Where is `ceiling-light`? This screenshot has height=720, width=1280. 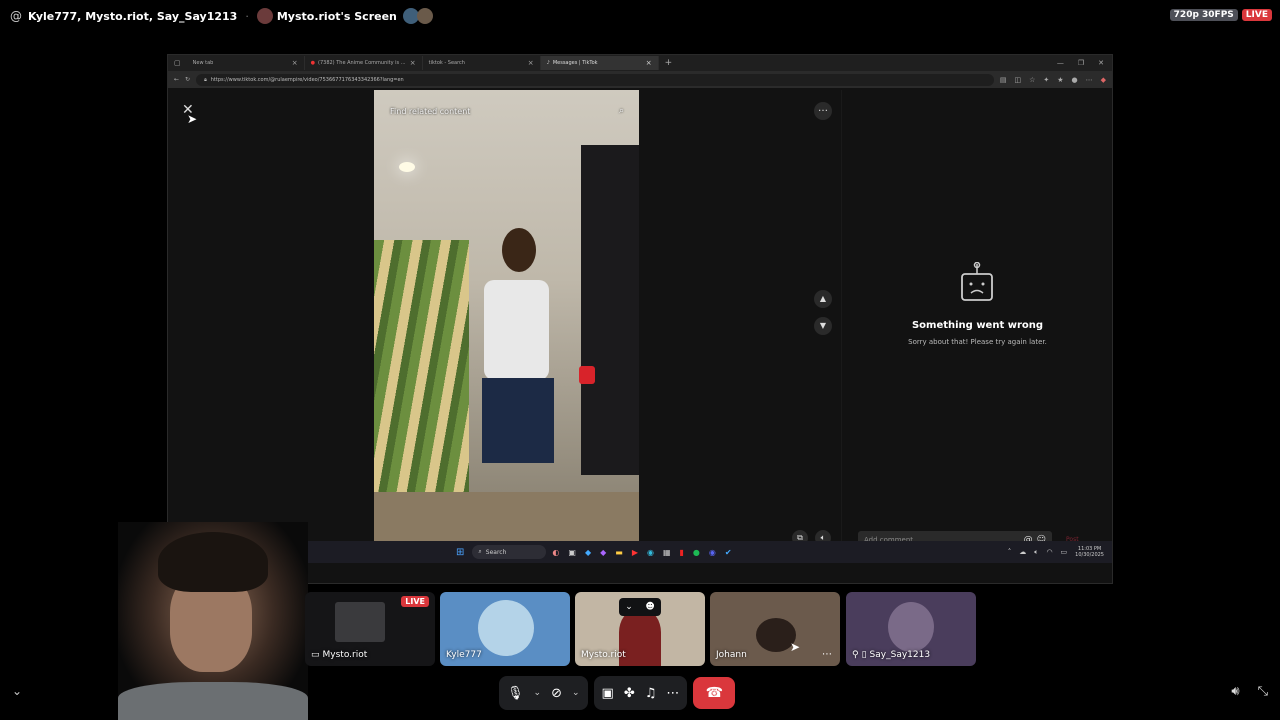 ceiling-light is located at coordinates (407, 167).